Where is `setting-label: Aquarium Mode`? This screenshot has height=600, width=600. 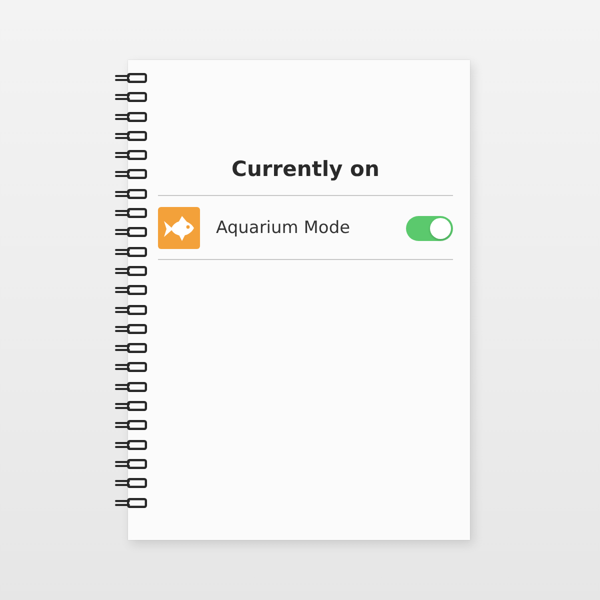
setting-label: Aquarium Mode is located at coordinates (283, 228).